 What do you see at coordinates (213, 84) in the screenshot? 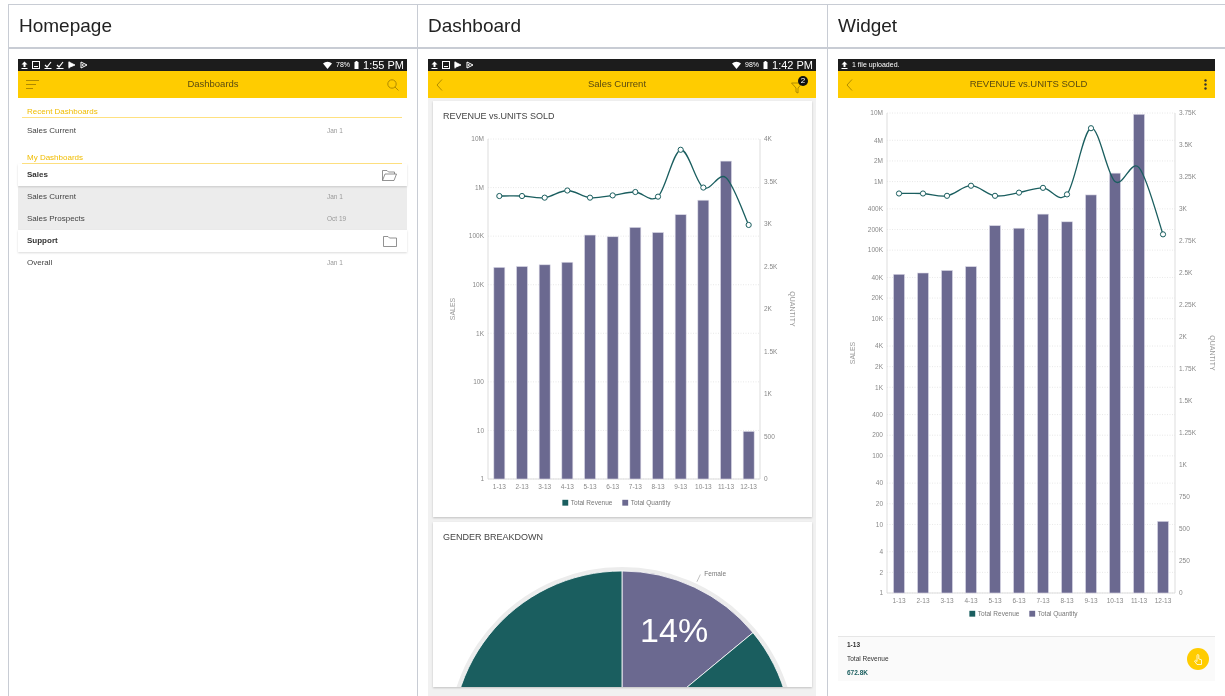
I see `app-bar-title: Dashboards` at bounding box center [213, 84].